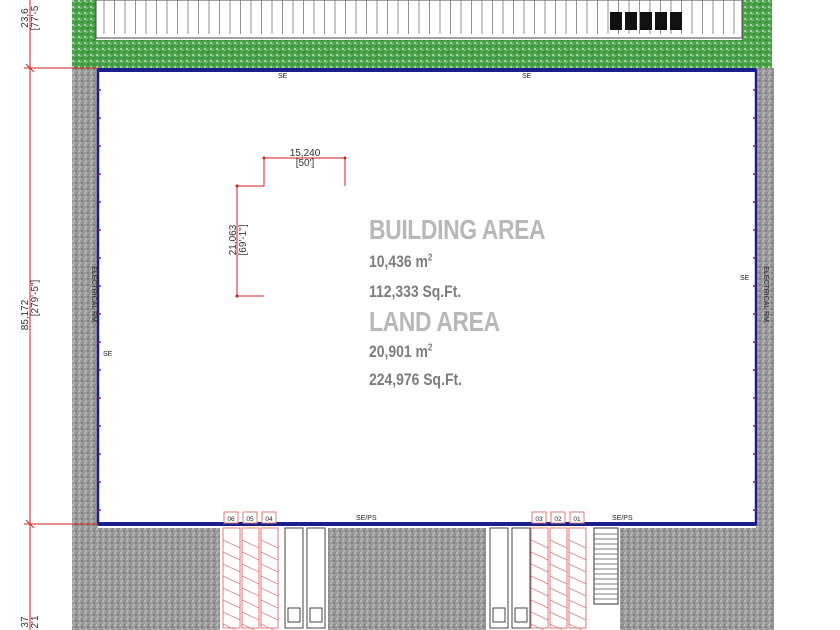 Image resolution: width=840 pixels, height=630 pixels. Describe the element at coordinates (434, 321) in the screenshot. I see `land-area-title: LAND AREA` at that location.